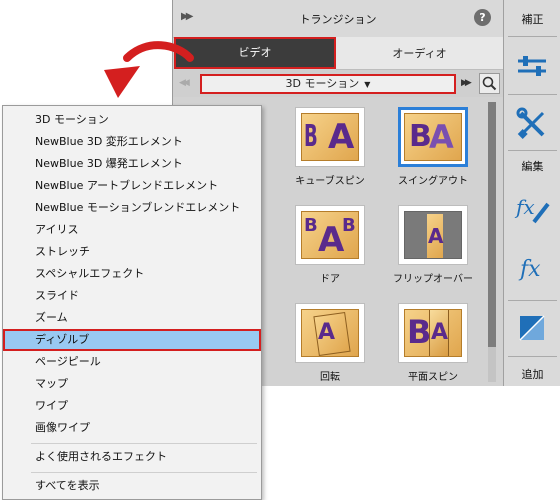 The height and width of the screenshot is (500, 560). What do you see at coordinates (132, 340) in the screenshot?
I see `menu-item-dissolve: ディゾルブ` at bounding box center [132, 340].